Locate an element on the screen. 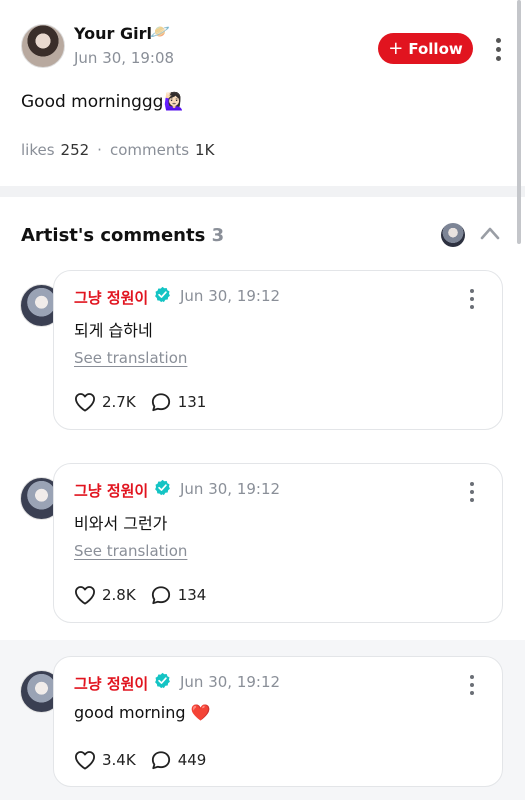 Image resolution: width=525 pixels, height=800 pixels. follow-button: + Follow is located at coordinates (425, 48).